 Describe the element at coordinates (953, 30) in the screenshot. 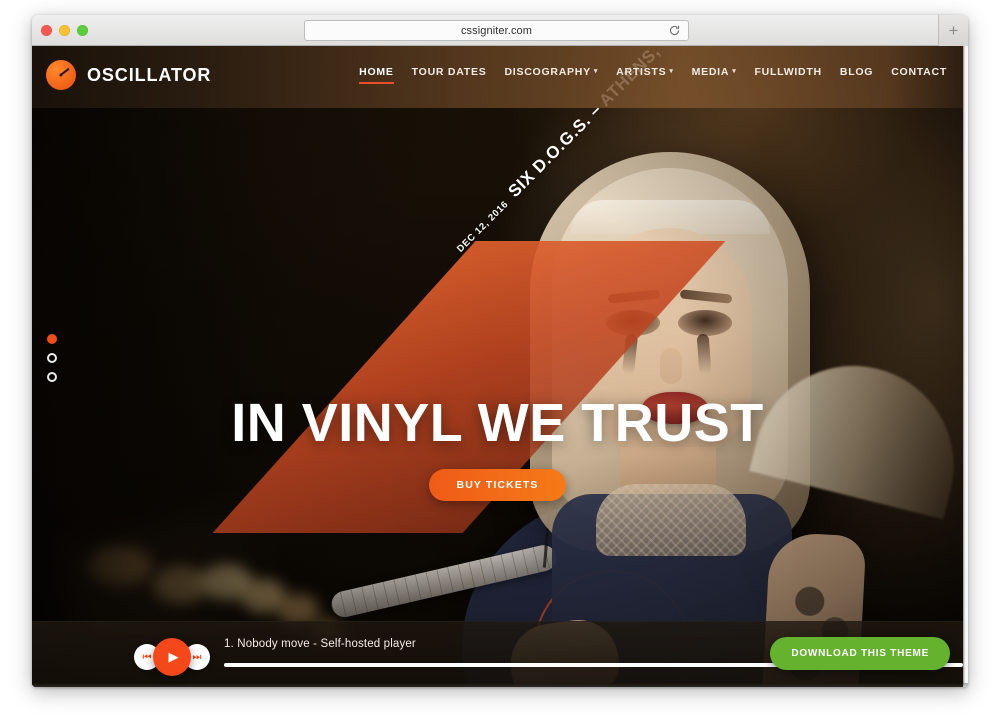

I see `new-tab-button: +` at that location.